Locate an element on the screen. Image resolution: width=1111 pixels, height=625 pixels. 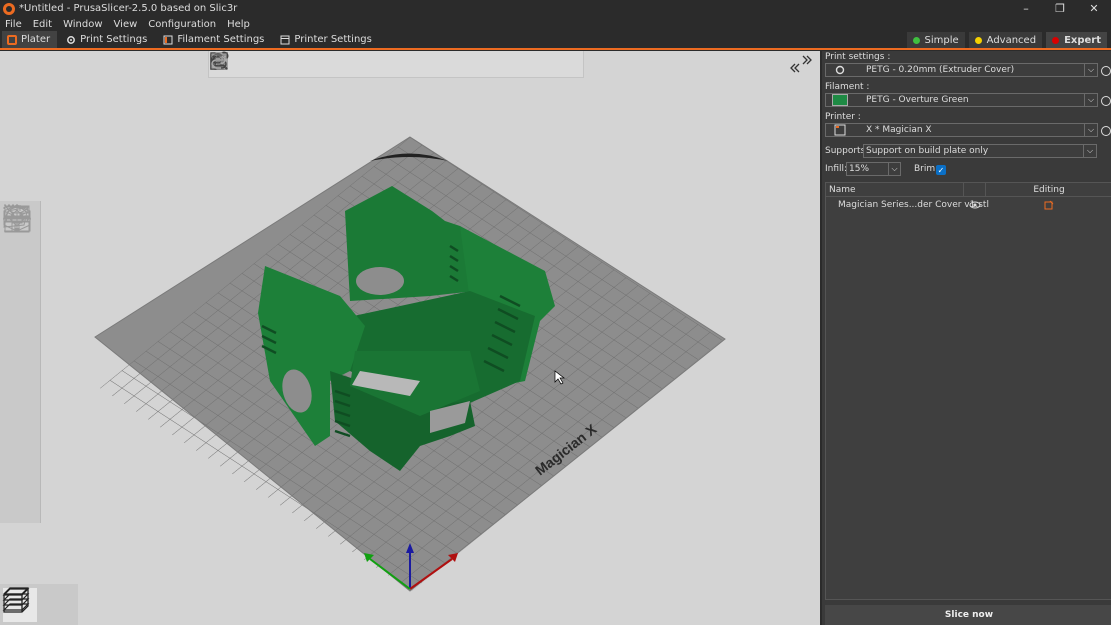
delete-all-button is located at coordinates (248, 64).